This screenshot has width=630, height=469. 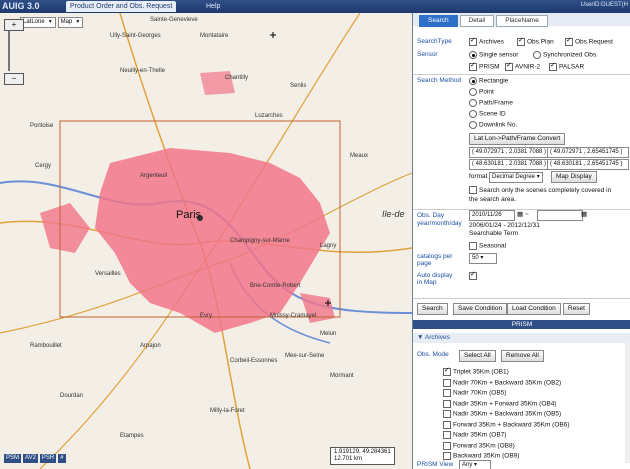 What do you see at coordinates (566, 66) in the screenshot?
I see `palsar-checkbox: PALSAR` at bounding box center [566, 66].